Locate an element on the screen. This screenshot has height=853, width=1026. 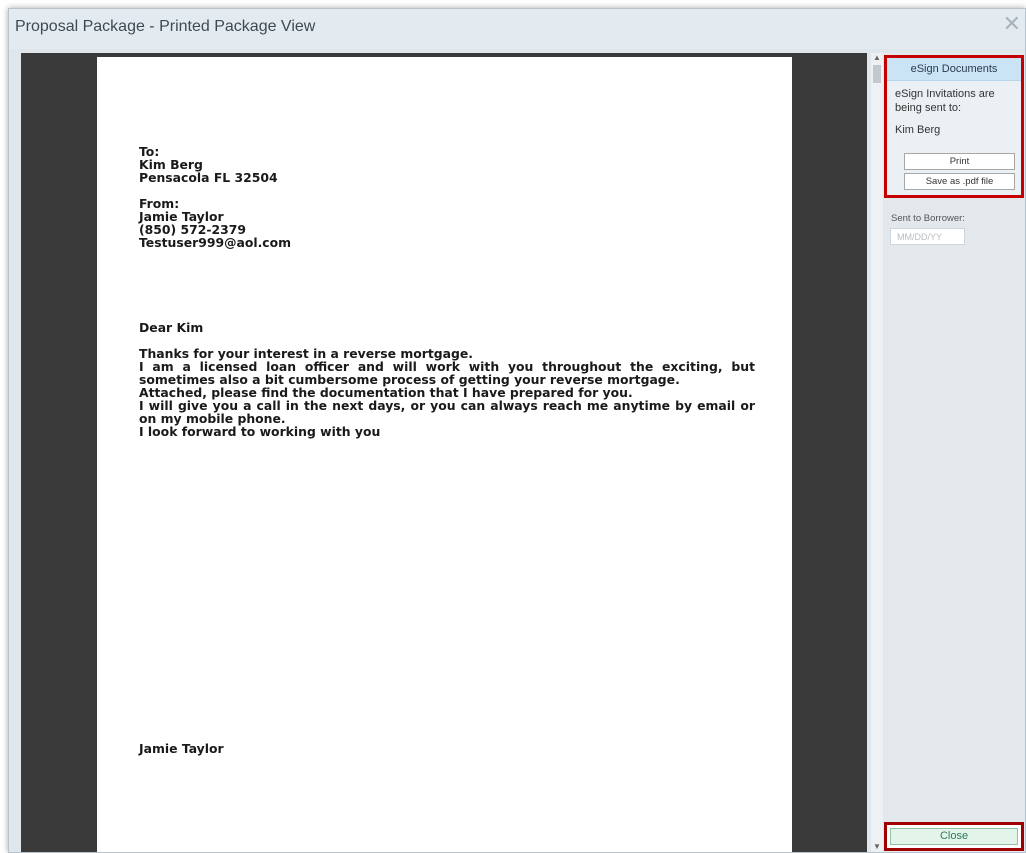
print-button: Print is located at coordinates (959, 161).